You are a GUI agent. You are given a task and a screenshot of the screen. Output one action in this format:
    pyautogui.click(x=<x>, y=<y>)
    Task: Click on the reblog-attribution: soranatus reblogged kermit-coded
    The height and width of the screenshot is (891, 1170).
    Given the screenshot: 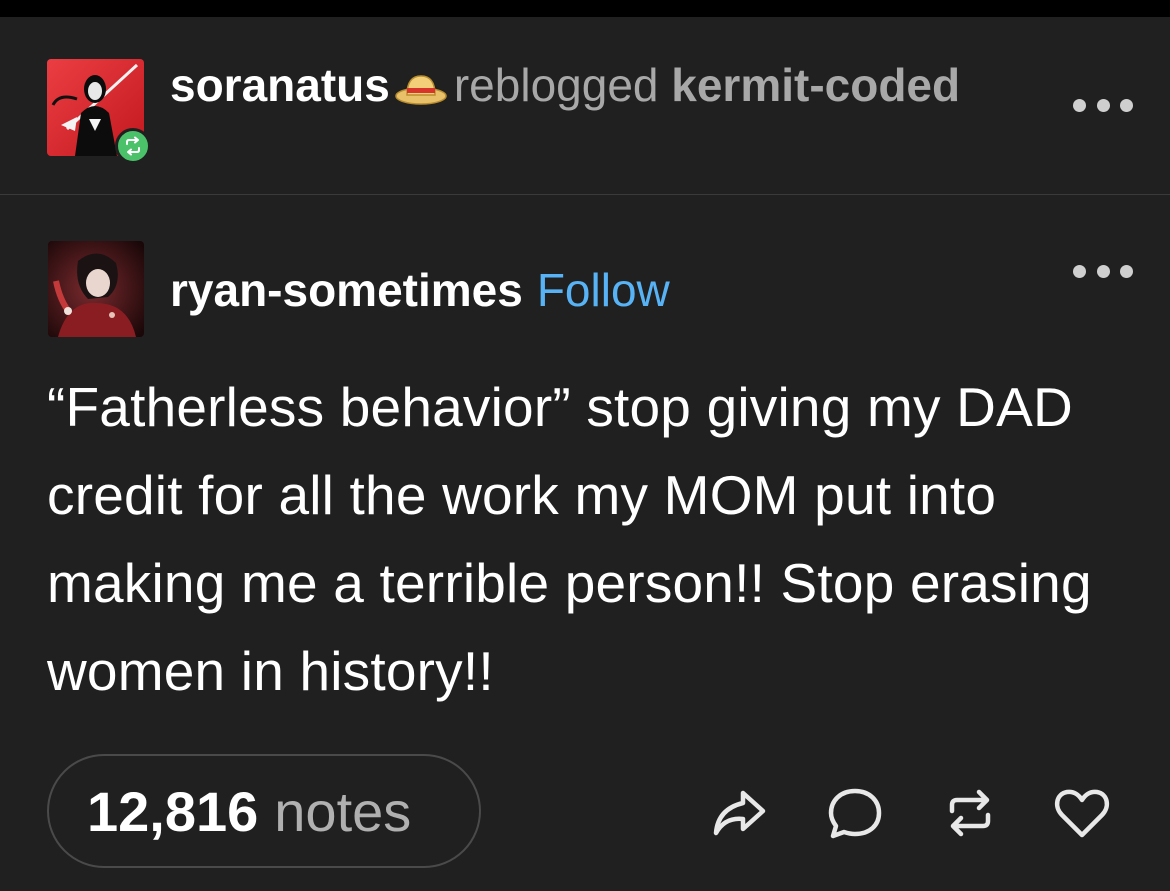 What is the action you would take?
    pyautogui.click(x=600, y=85)
    